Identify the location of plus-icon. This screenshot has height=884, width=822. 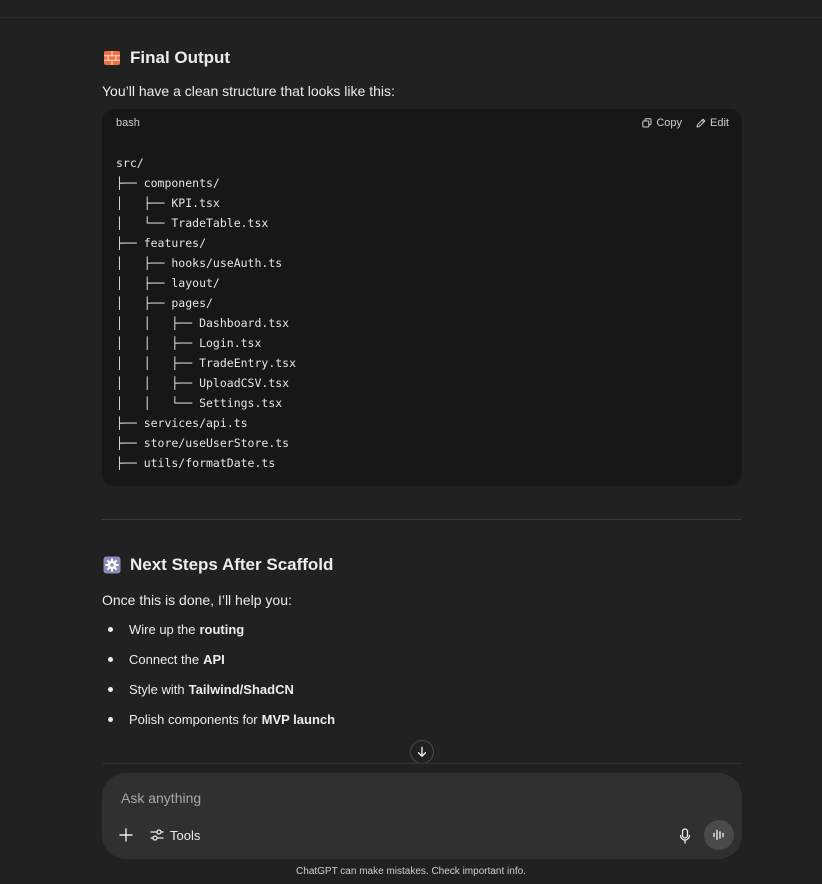
(126, 835).